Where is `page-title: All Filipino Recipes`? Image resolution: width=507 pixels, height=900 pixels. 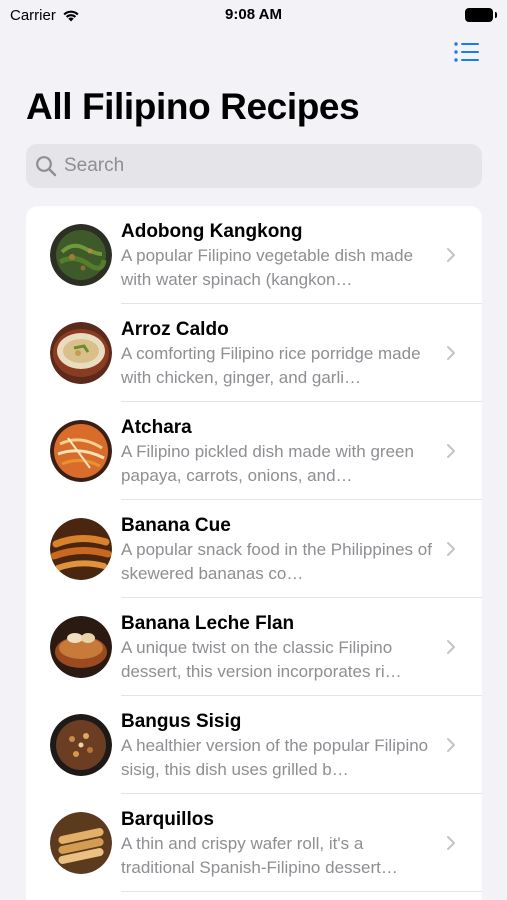
page-title: All Filipino Recipes is located at coordinates (193, 106).